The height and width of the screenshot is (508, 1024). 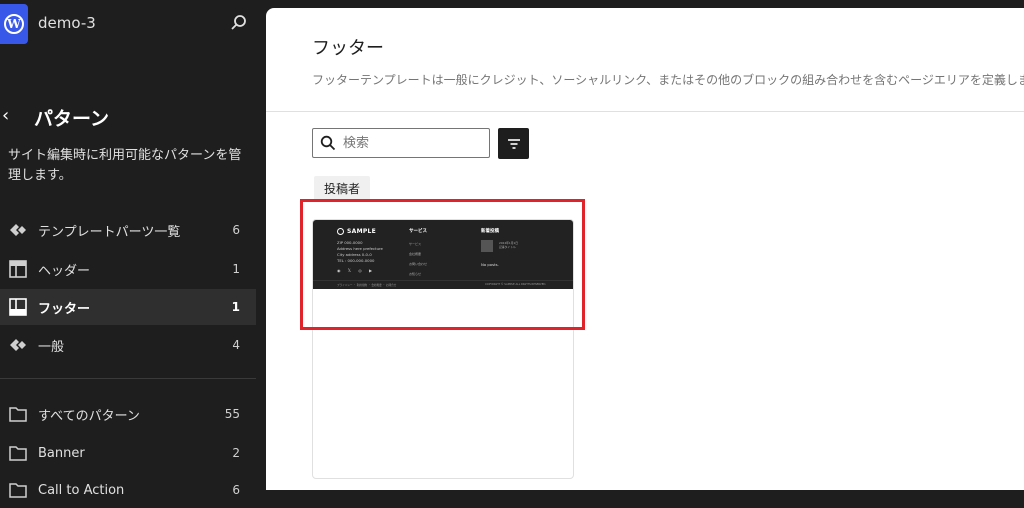 I want to click on preview-no-posts: No posts., so click(x=490, y=264).